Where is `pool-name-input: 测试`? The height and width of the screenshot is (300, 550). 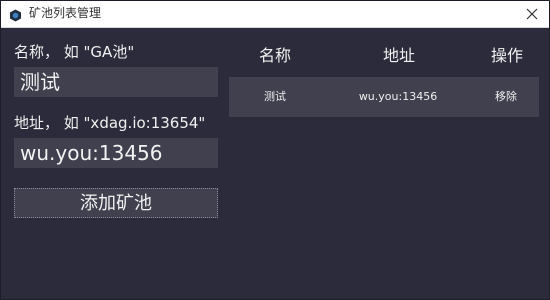
pool-name-input: 测试 is located at coordinates (116, 82).